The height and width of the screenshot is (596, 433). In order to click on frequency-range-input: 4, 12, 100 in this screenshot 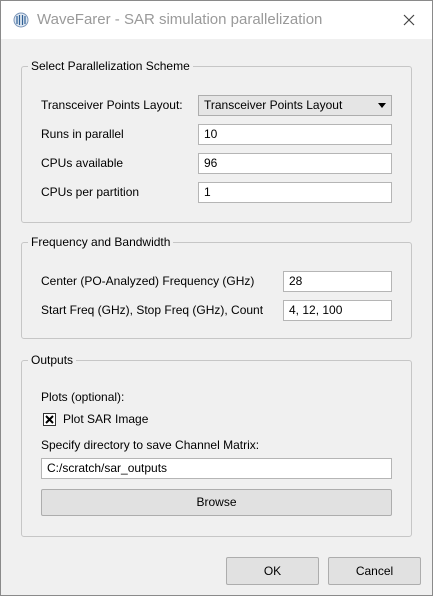, I will do `click(337, 310)`.